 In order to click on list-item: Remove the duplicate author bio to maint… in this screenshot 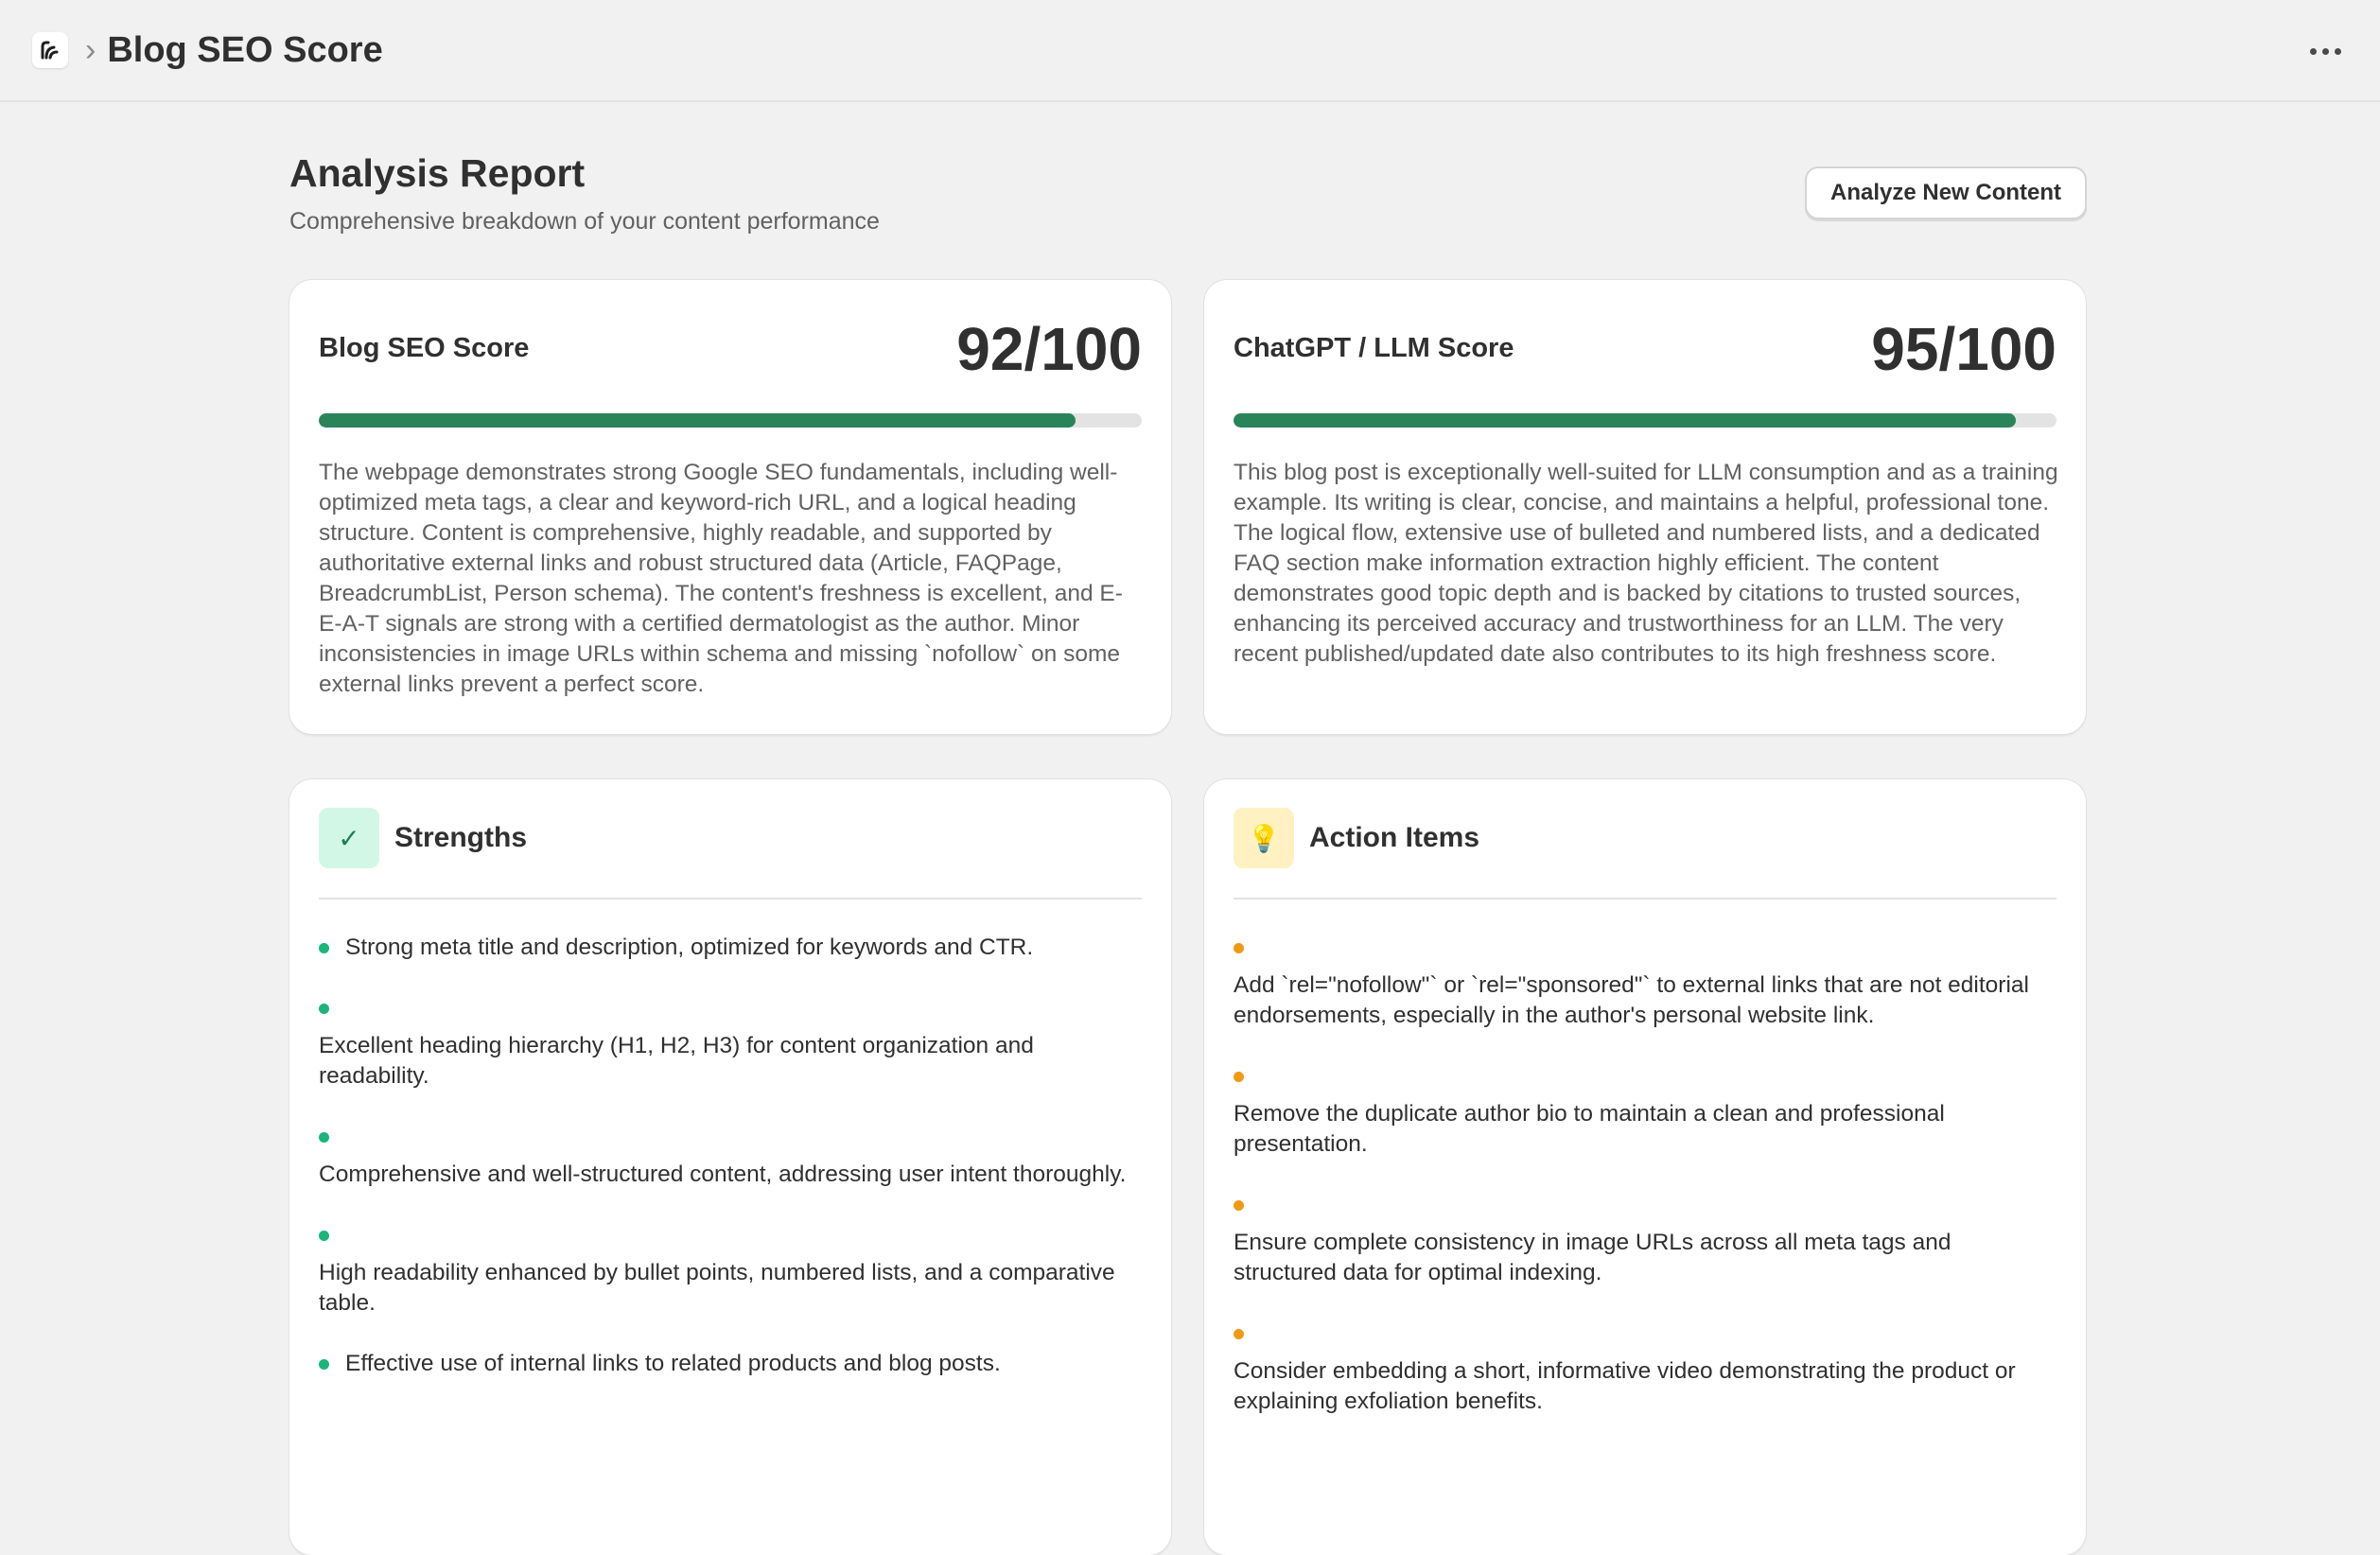, I will do `click(1646, 1110)`.